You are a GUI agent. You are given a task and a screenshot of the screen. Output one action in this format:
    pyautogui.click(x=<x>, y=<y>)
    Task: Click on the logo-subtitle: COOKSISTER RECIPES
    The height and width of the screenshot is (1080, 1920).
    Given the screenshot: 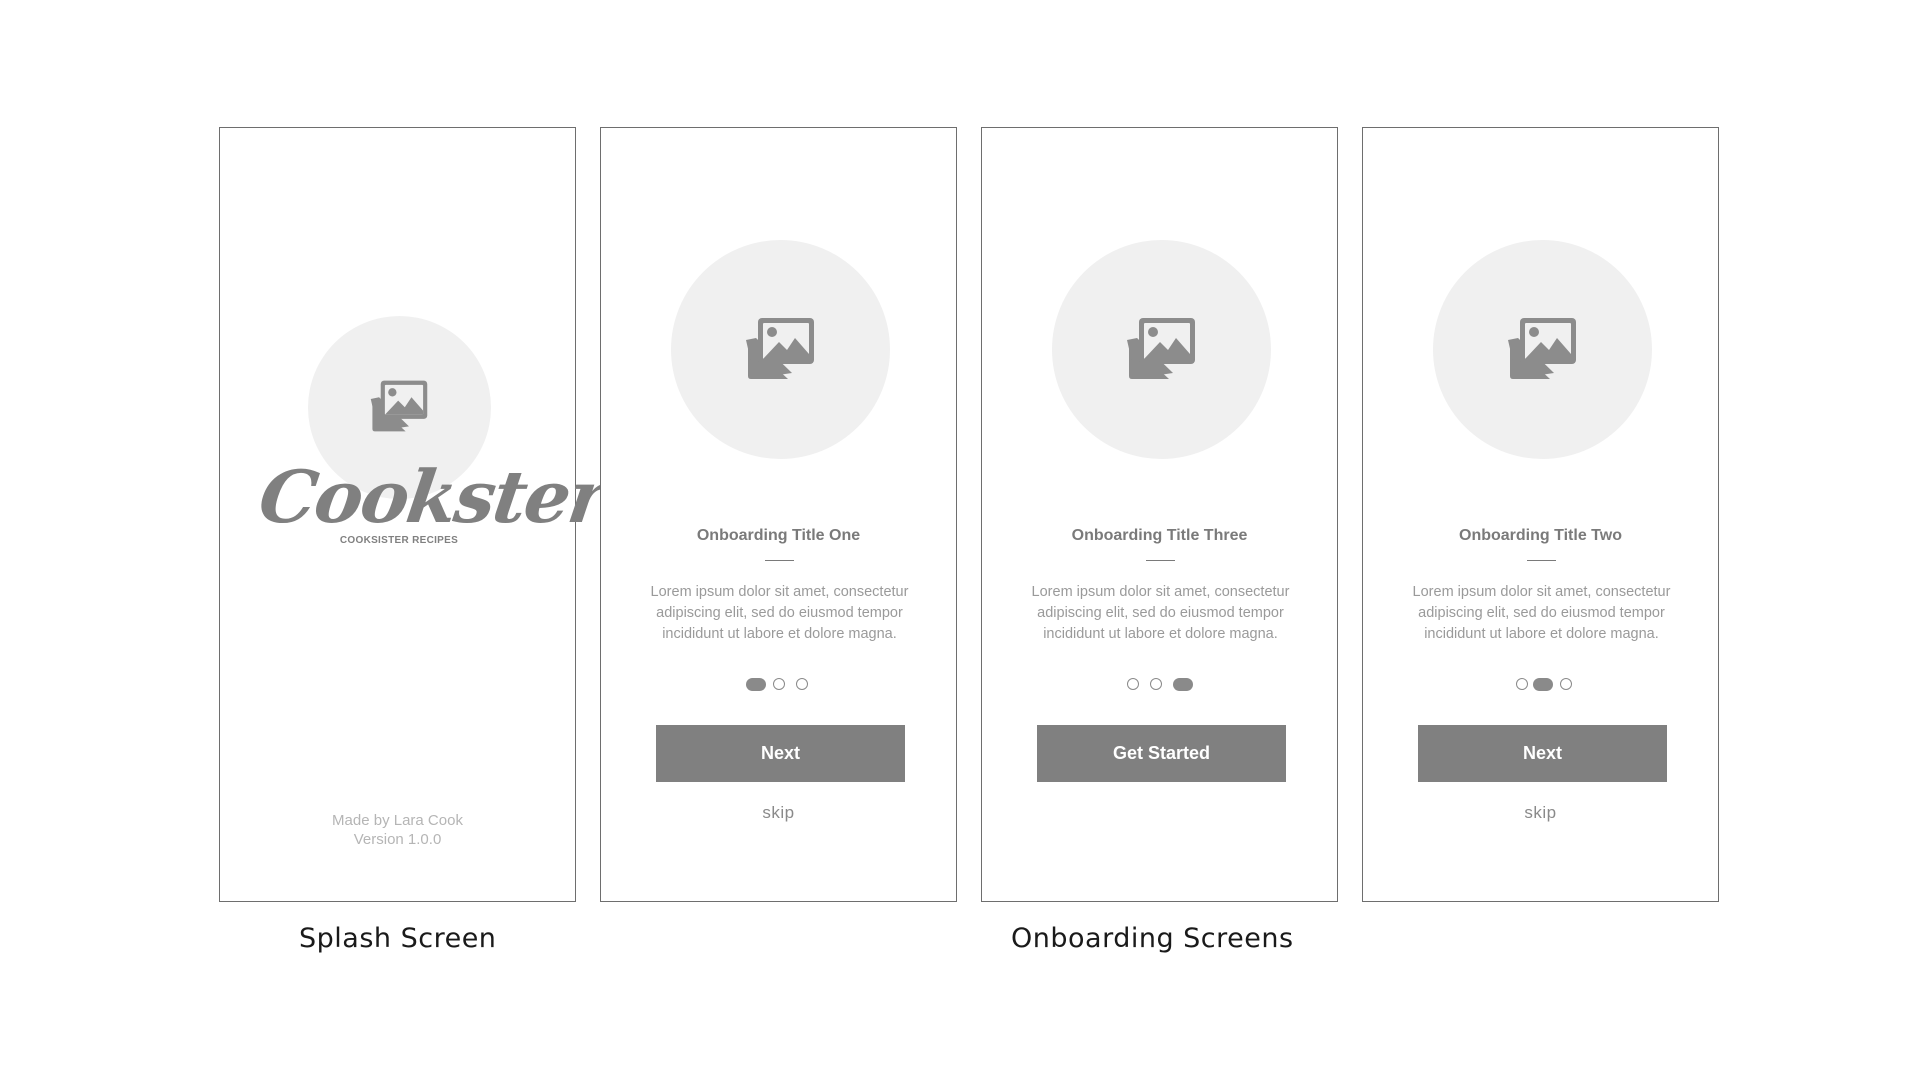 What is the action you would take?
    pyautogui.click(x=399, y=540)
    